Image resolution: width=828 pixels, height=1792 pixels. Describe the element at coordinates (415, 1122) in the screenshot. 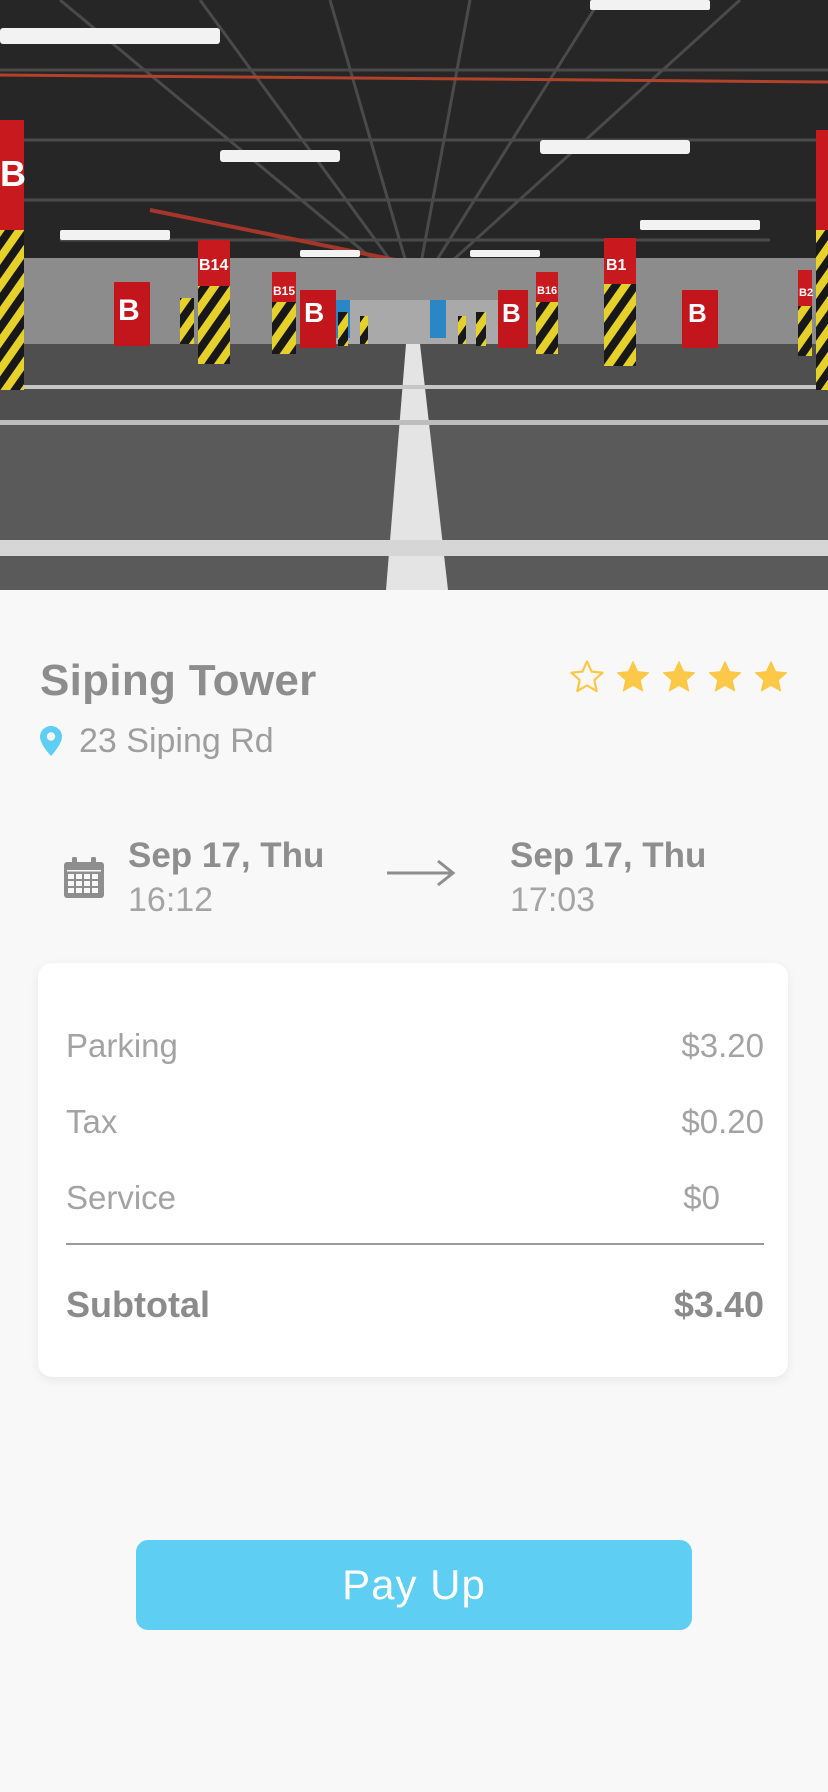

I see `fee-row-tax: Tax $0.20` at that location.